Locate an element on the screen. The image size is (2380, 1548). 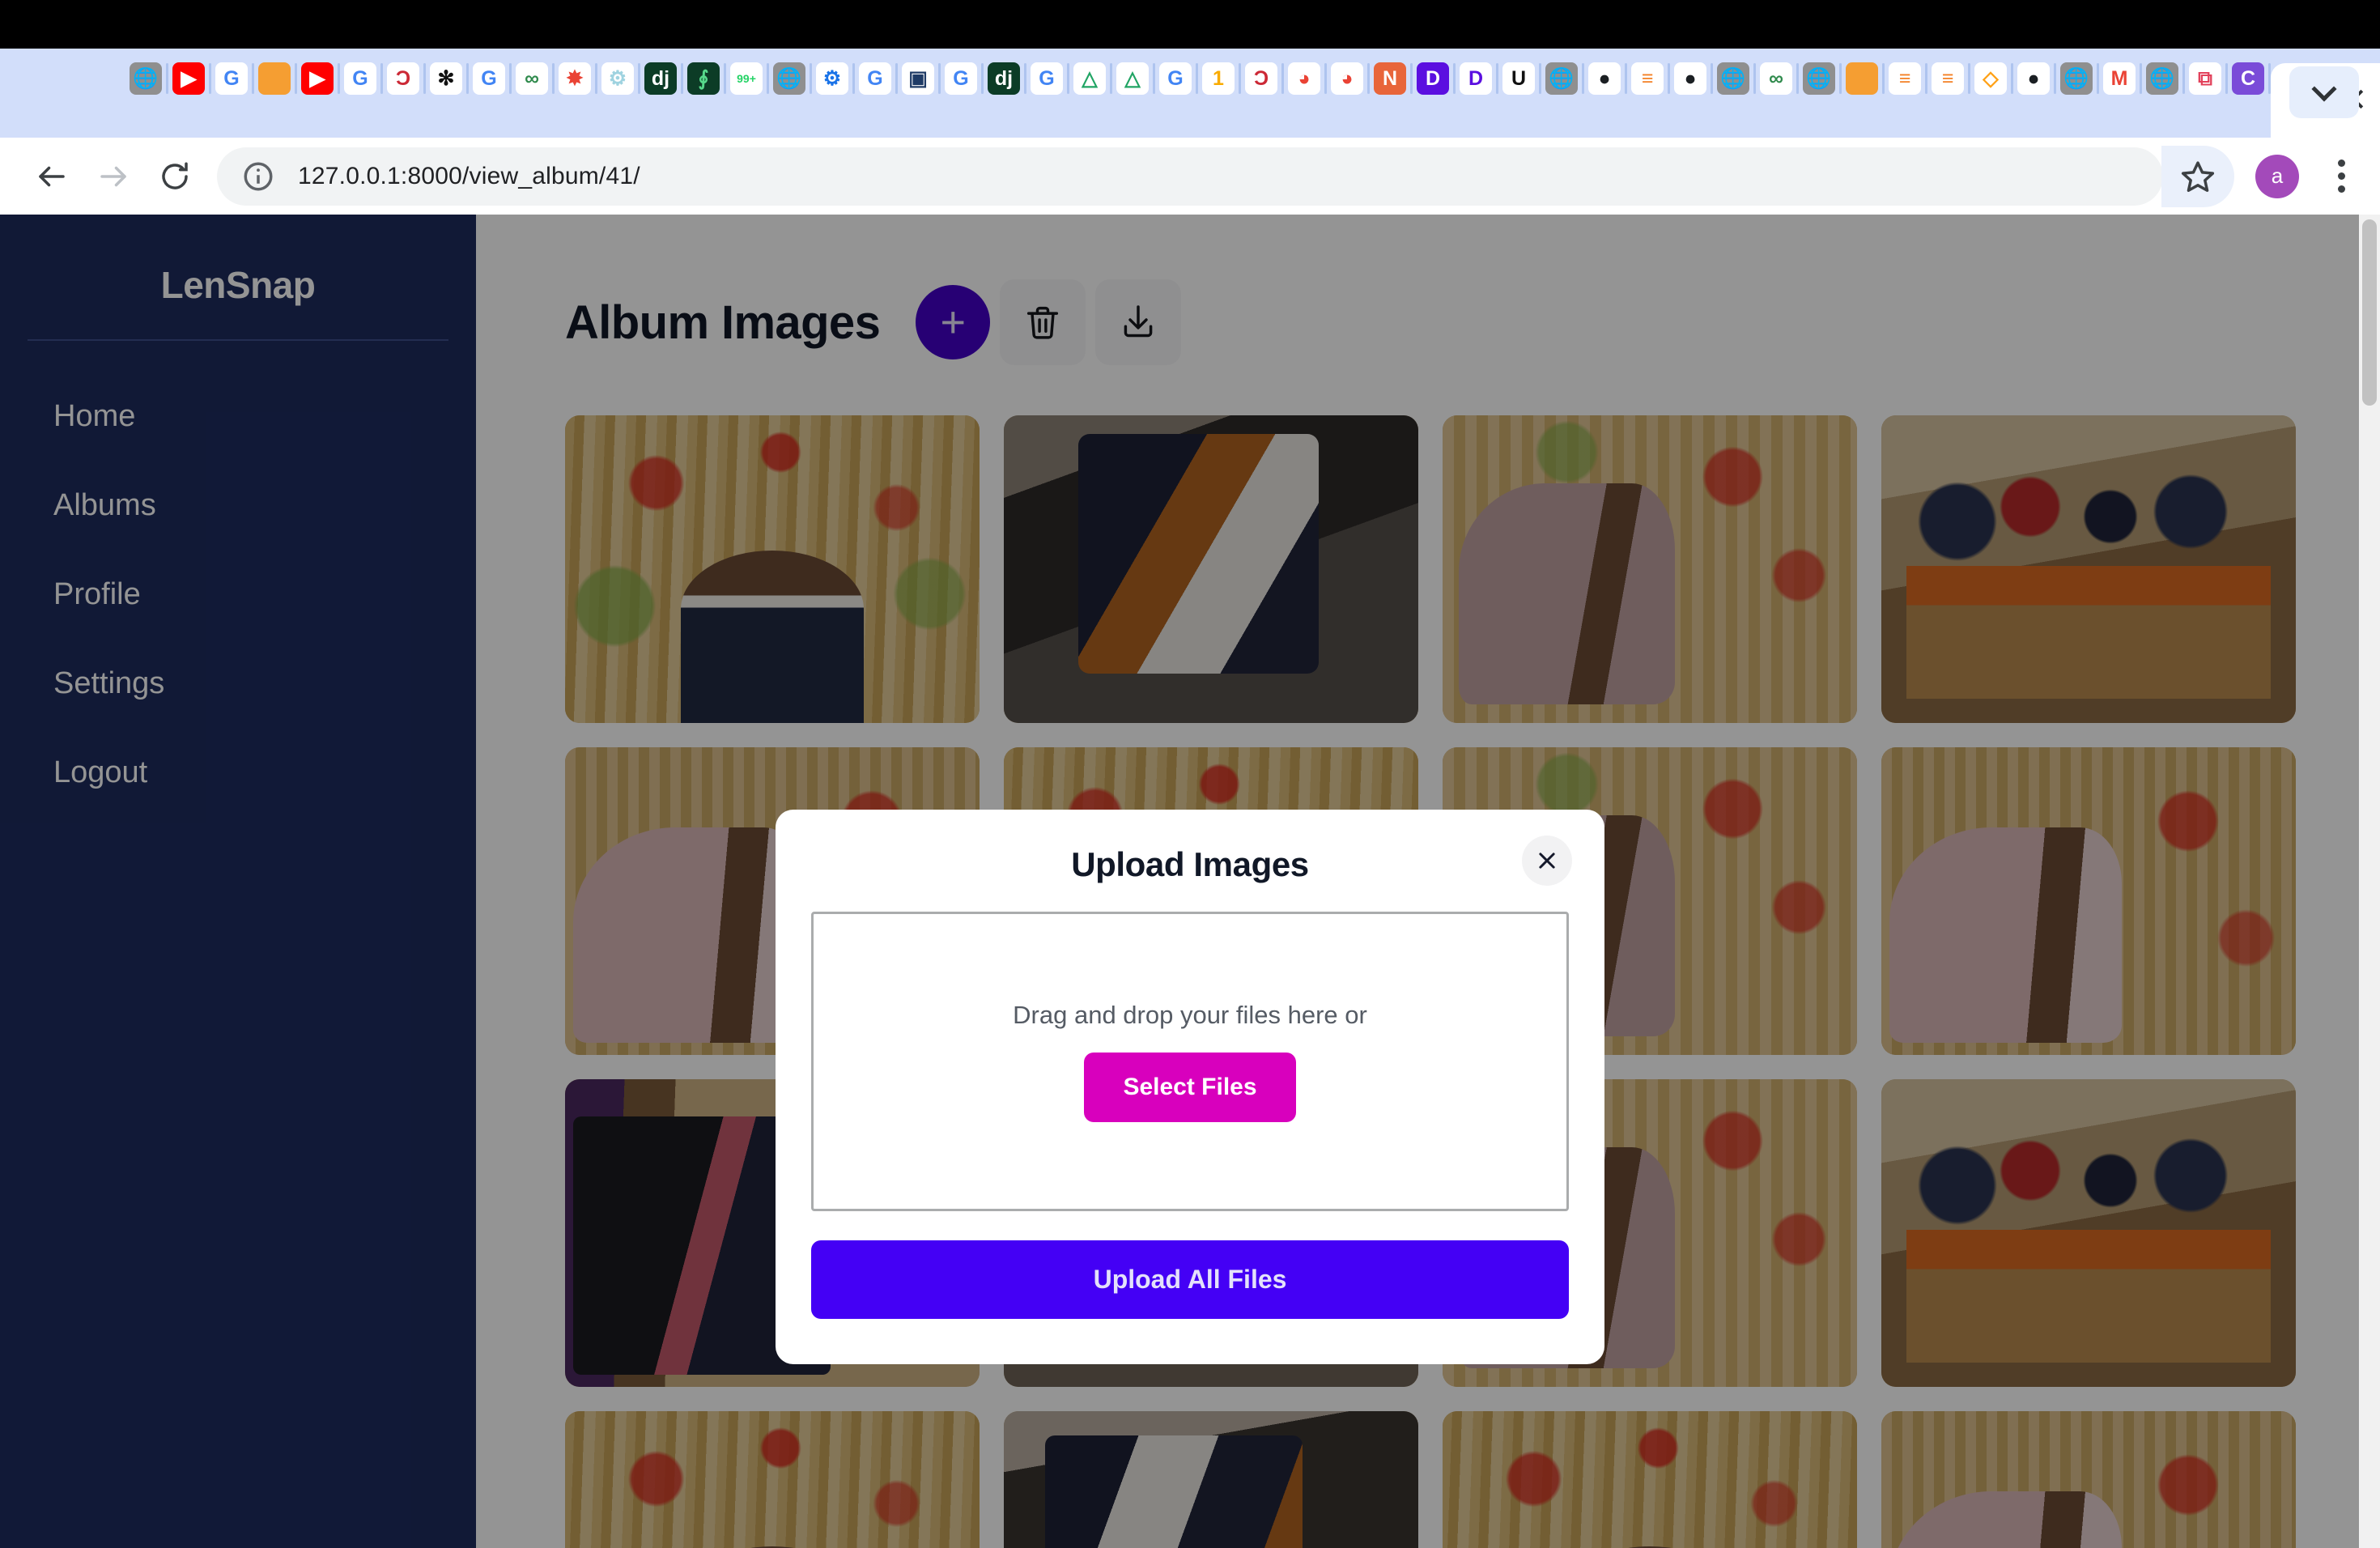
tab-search-button is located at coordinates (2324, 92).